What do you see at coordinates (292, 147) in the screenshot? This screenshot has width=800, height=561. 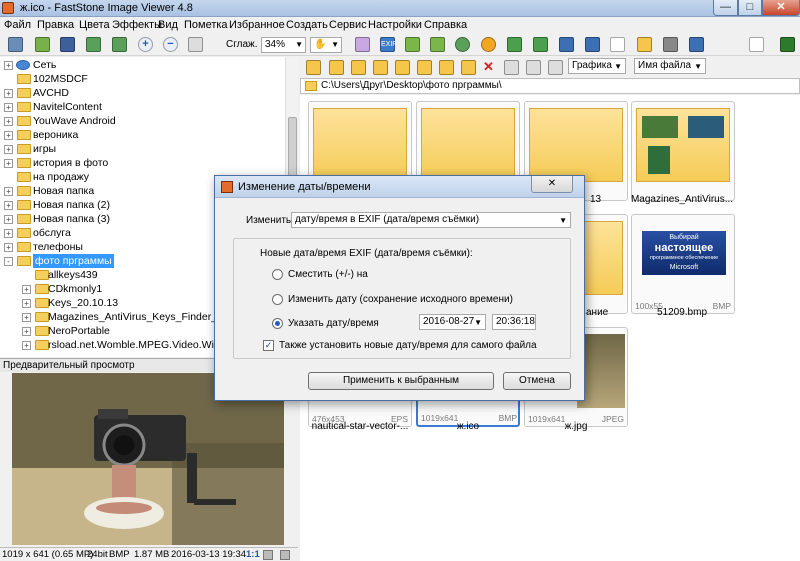 I see `scrollbar-thumb` at bounding box center [292, 147].